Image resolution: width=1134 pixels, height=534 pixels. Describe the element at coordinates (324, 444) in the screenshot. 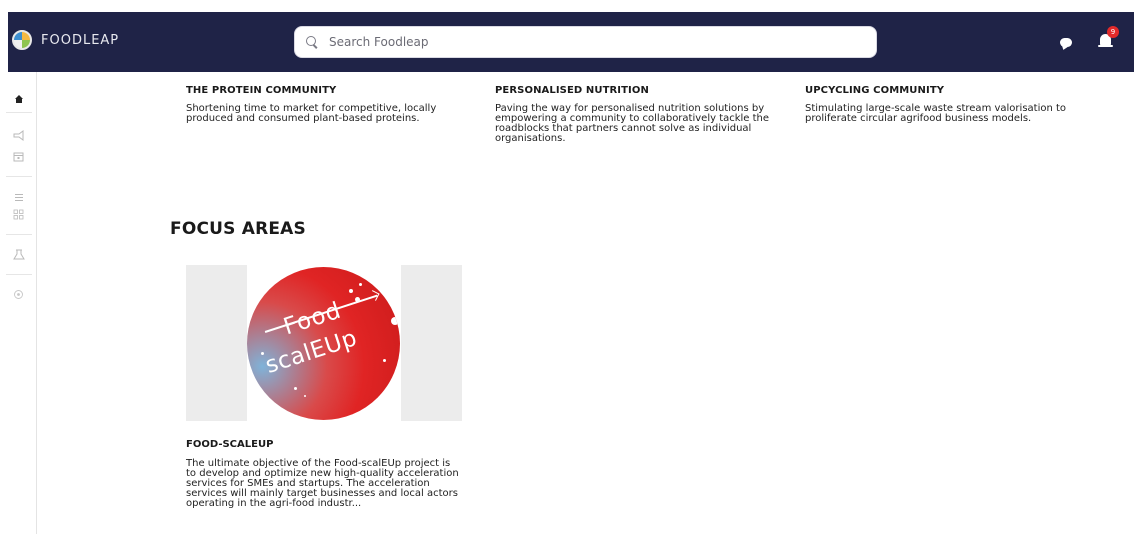

I see `focus-area-title: FOOD-SCALEUP` at that location.